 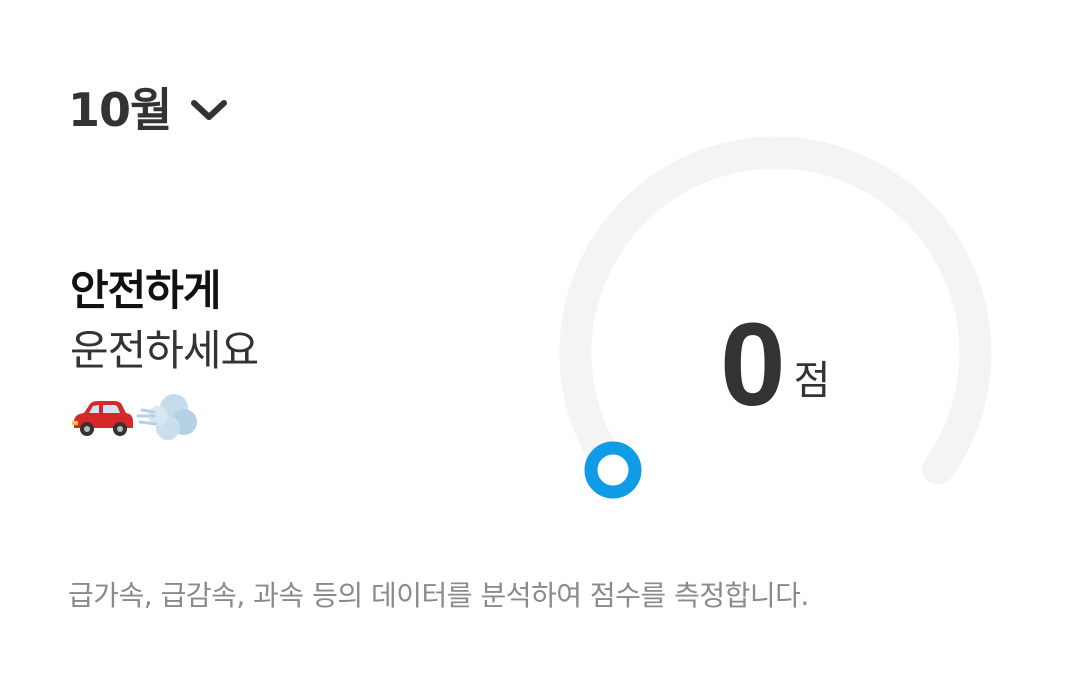 What do you see at coordinates (613, 470) in the screenshot?
I see `gauge-indicator` at bounding box center [613, 470].